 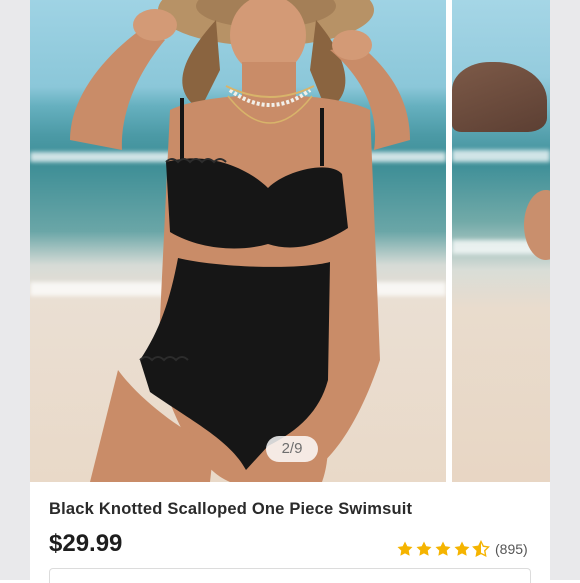 What do you see at coordinates (15, 290) in the screenshot?
I see `frame-left` at bounding box center [15, 290].